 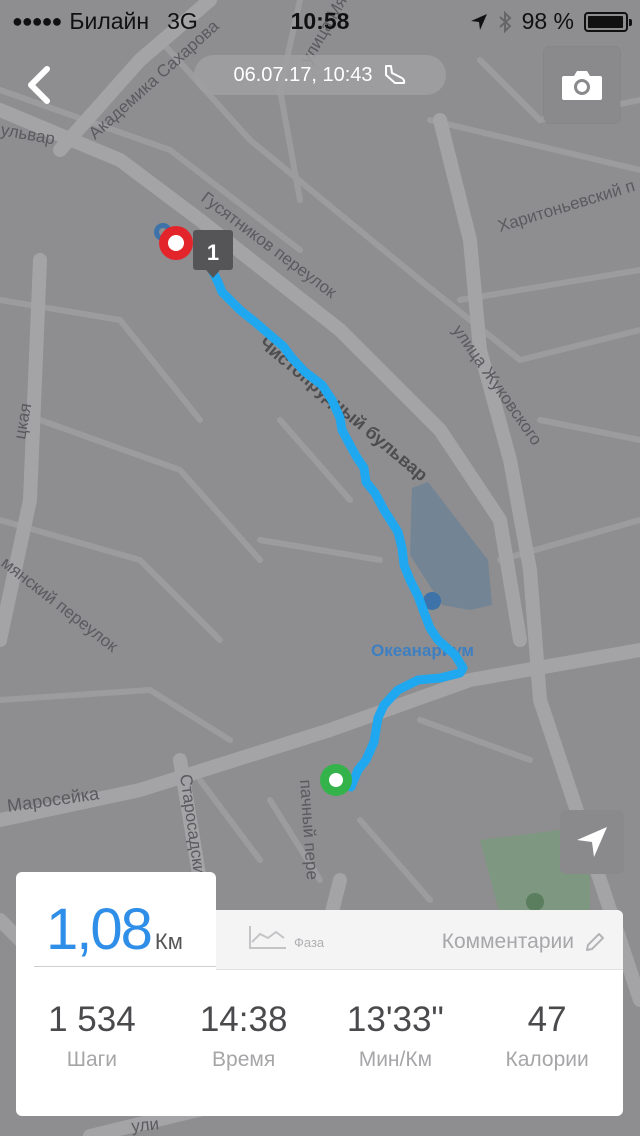 What do you see at coordinates (595, 942) in the screenshot?
I see `pencil-icon` at bounding box center [595, 942].